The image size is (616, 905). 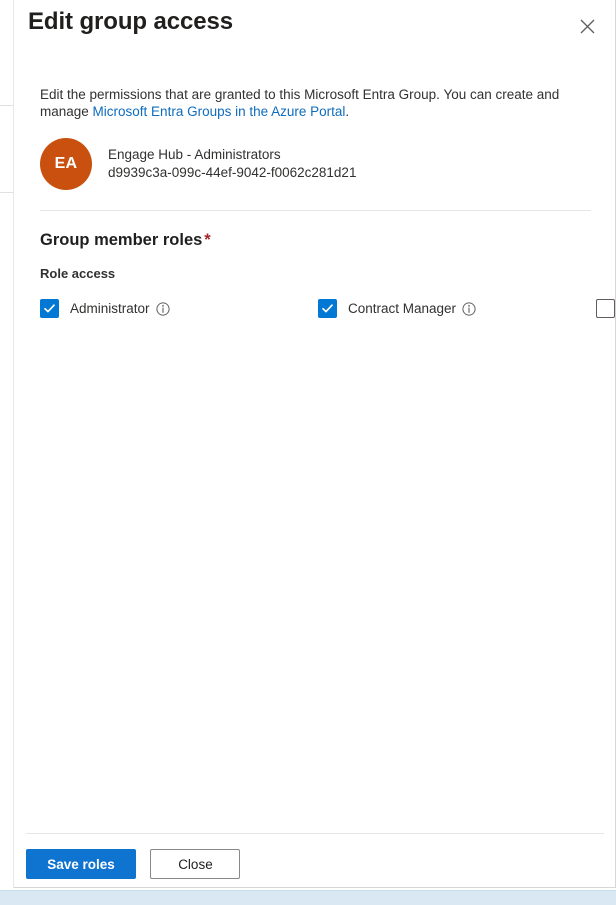 I want to click on close-dialog-button: Close, so click(x=195, y=864).